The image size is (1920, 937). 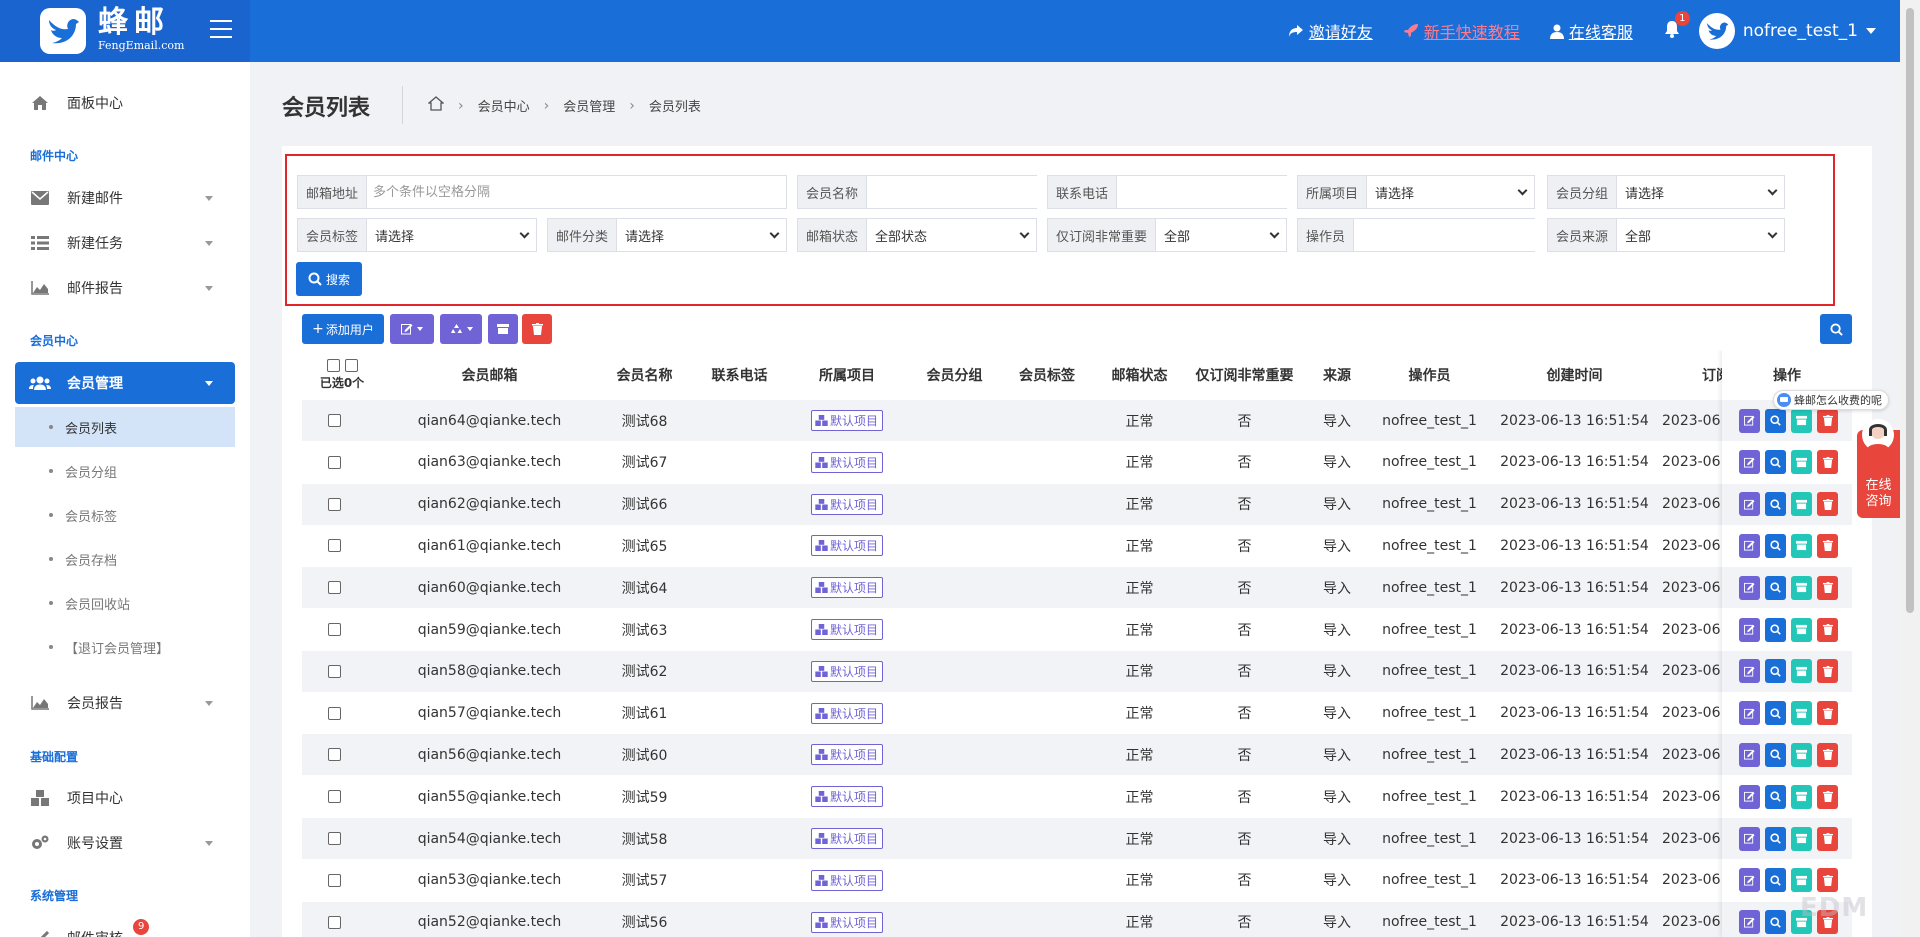 What do you see at coordinates (451, 235) in the screenshot?
I see `tag-select: 请选择` at bounding box center [451, 235].